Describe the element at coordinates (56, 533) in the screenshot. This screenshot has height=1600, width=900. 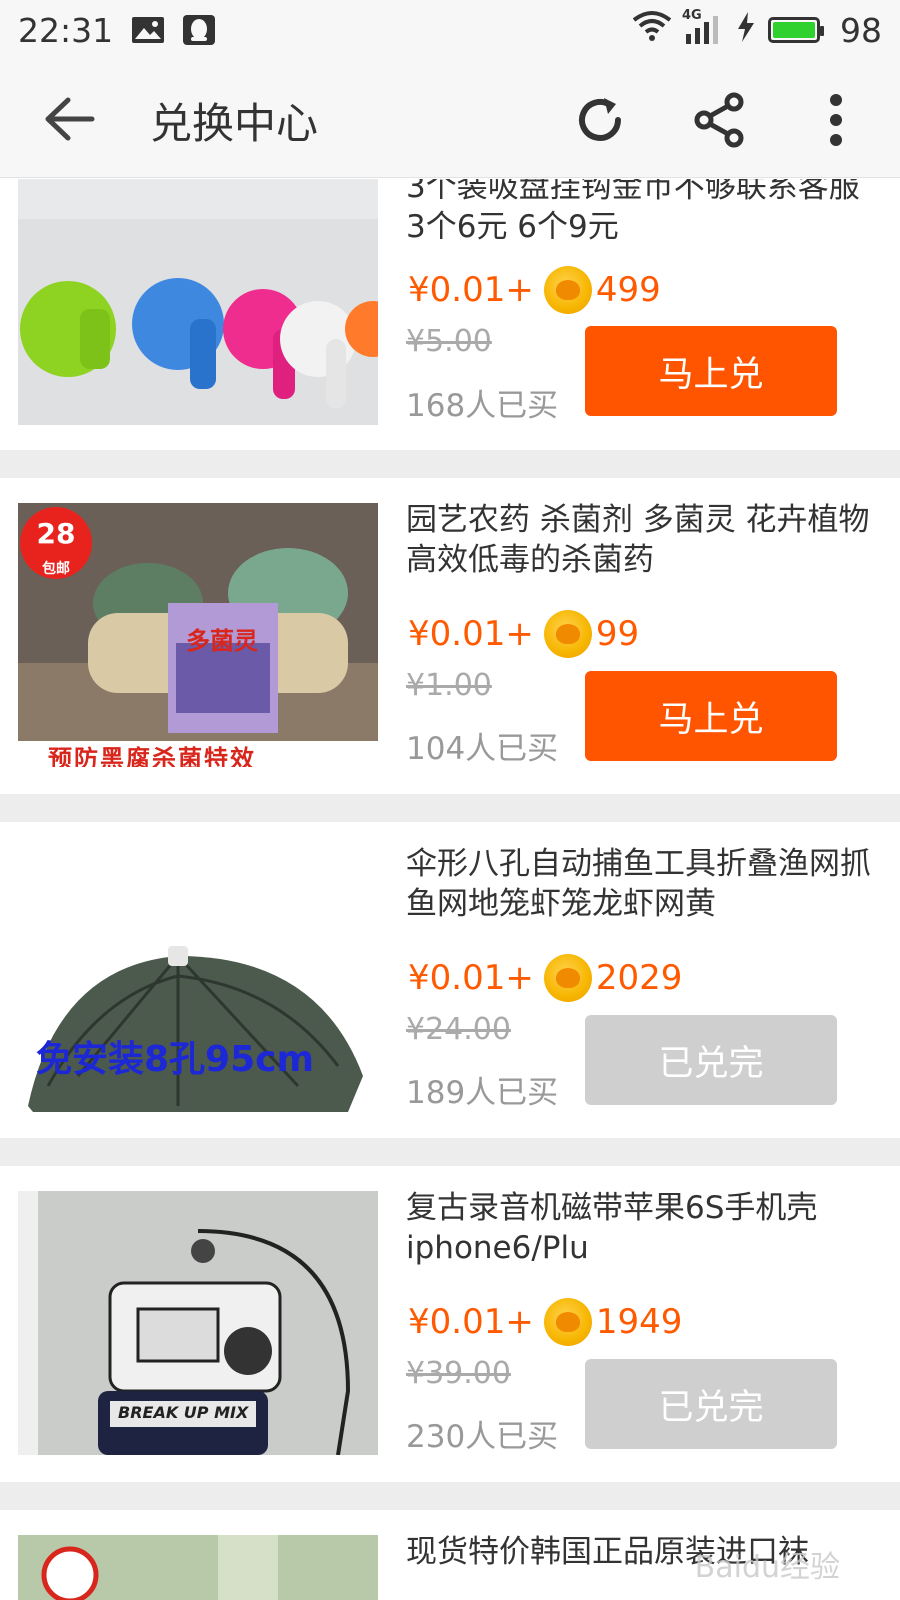
I see `badge-number: 28` at that location.